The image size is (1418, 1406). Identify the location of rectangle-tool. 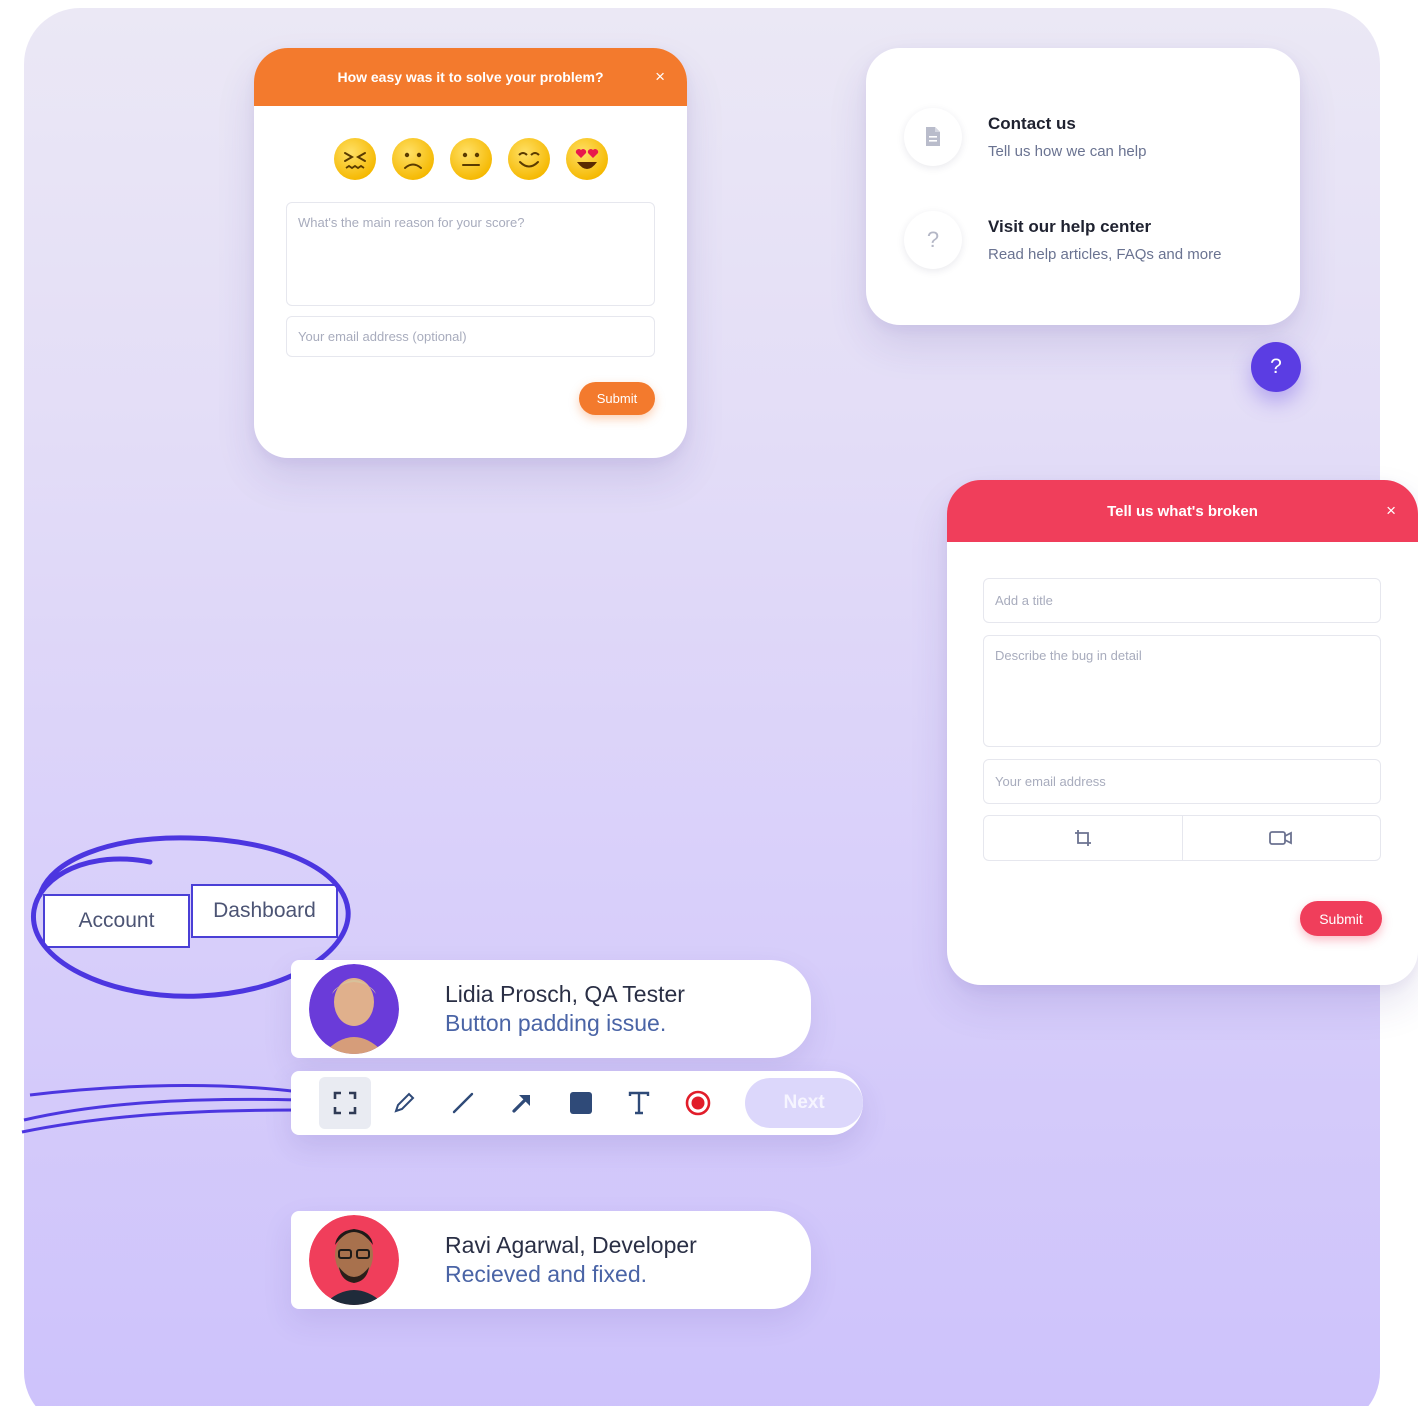
(581, 1103).